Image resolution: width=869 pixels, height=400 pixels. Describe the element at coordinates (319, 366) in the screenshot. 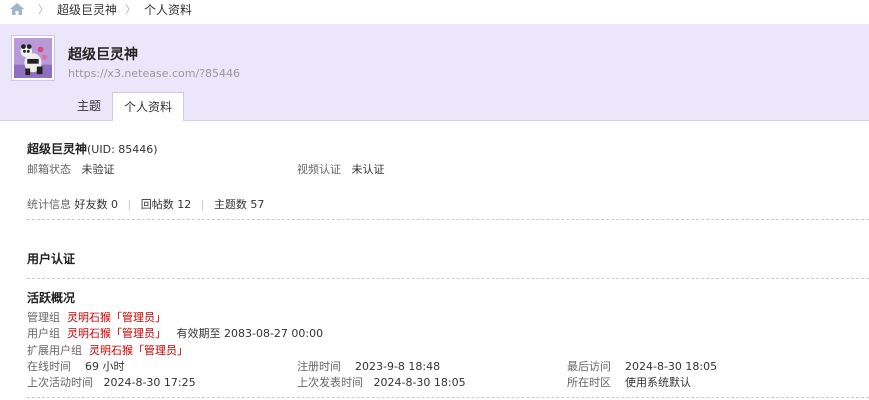

I see `register-time-label: 注册时间` at that location.